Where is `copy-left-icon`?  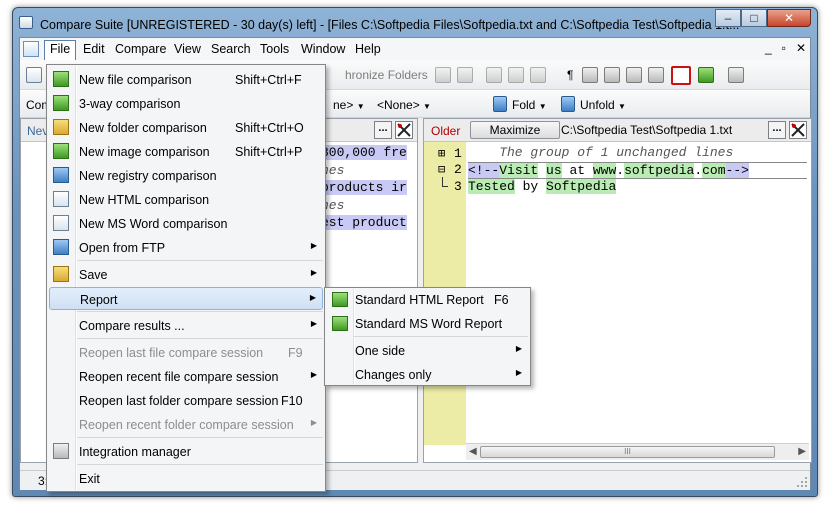
copy-left-icon is located at coordinates (494, 75).